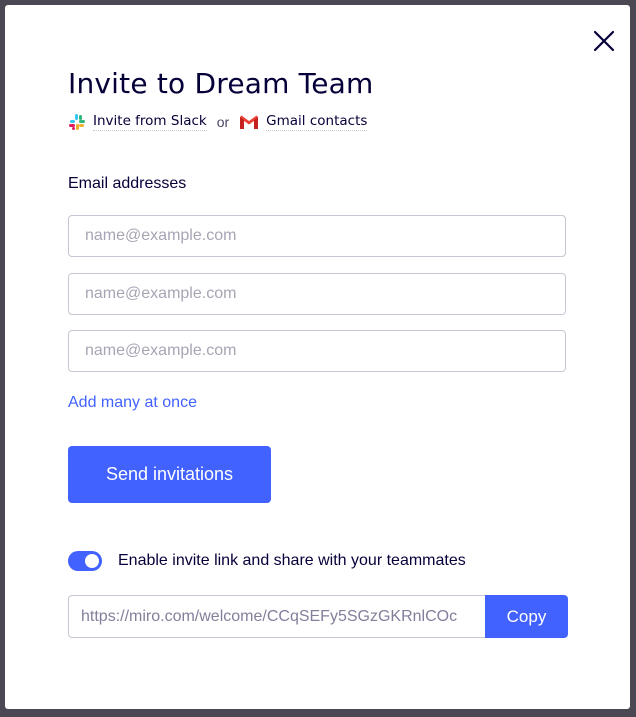 This screenshot has height=717, width=636. Describe the element at coordinates (249, 122) in the screenshot. I see `gmail-icon` at that location.